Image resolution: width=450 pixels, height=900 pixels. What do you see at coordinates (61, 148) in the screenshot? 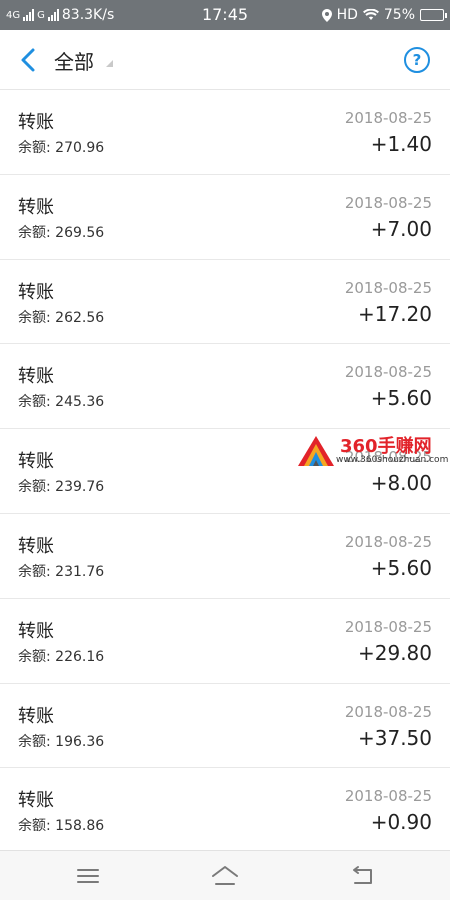
I see `transaction-balance: 余额: 270.96` at bounding box center [61, 148].